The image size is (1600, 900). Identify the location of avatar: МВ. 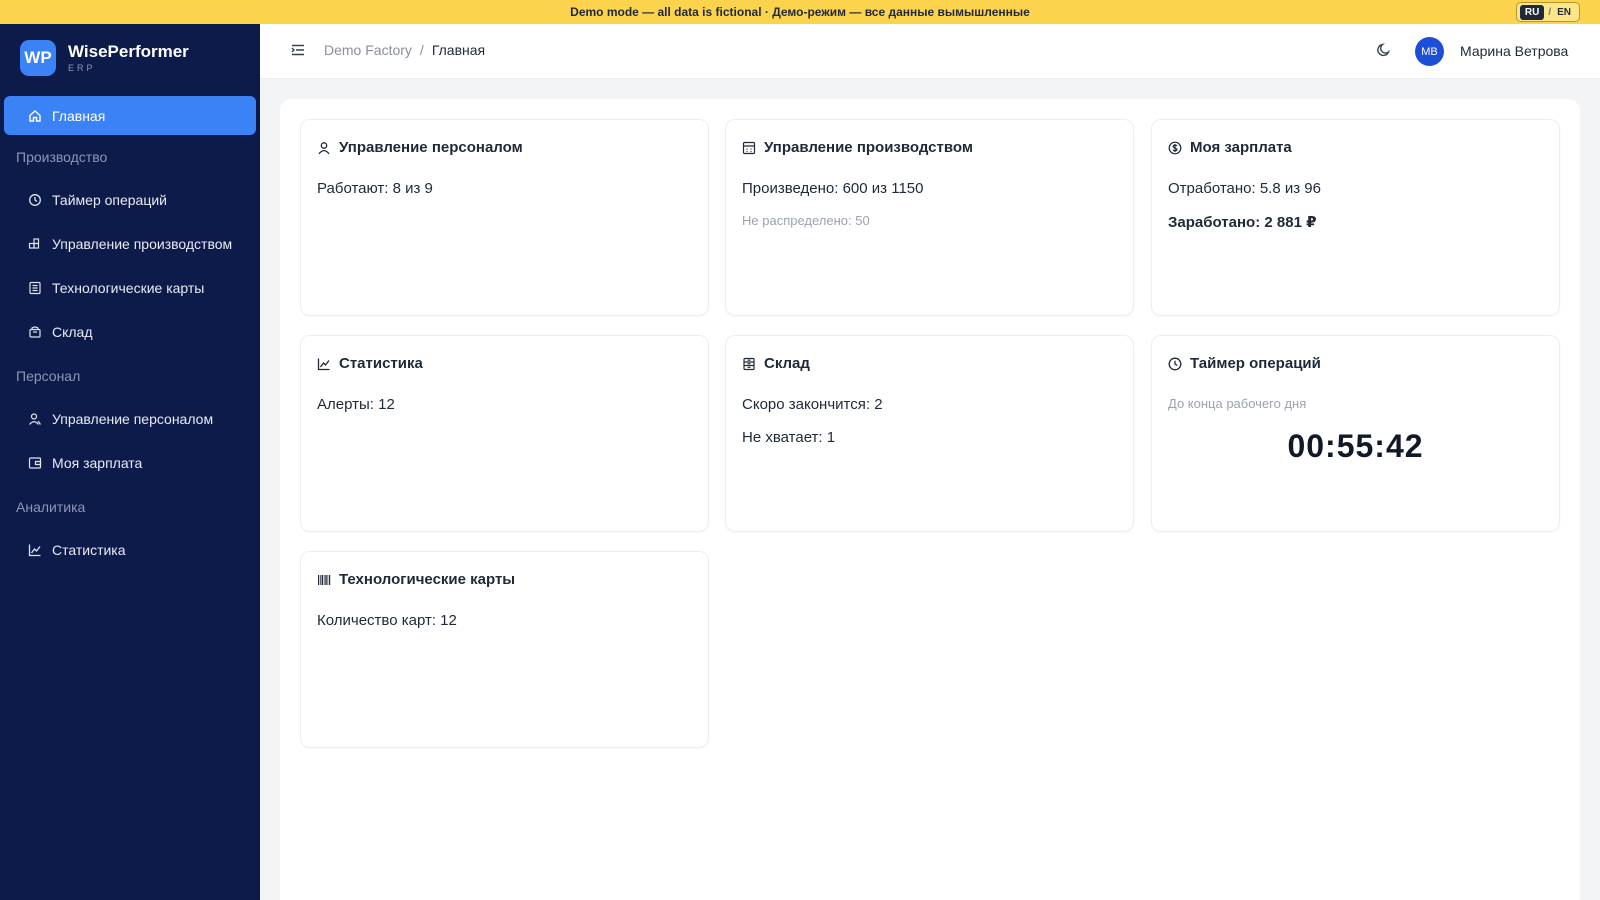
(1429, 51).